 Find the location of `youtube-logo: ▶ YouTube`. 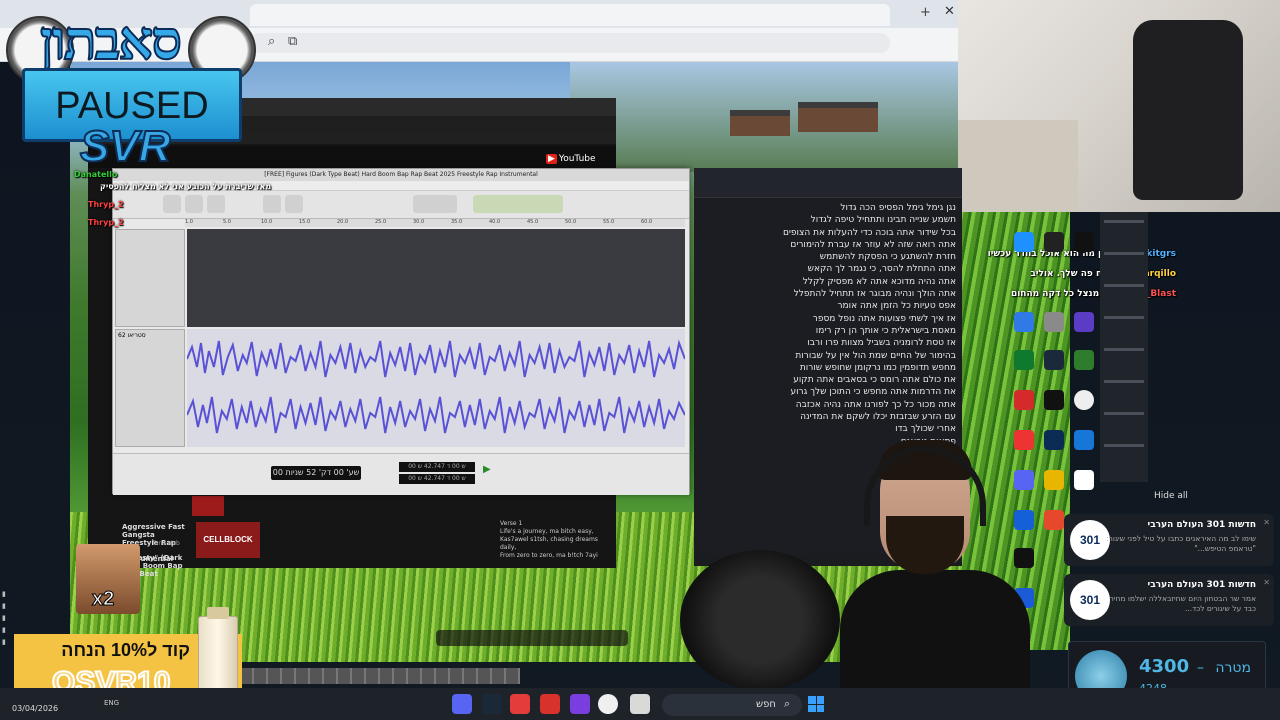

youtube-logo: ▶ YouTube is located at coordinates (571, 159).